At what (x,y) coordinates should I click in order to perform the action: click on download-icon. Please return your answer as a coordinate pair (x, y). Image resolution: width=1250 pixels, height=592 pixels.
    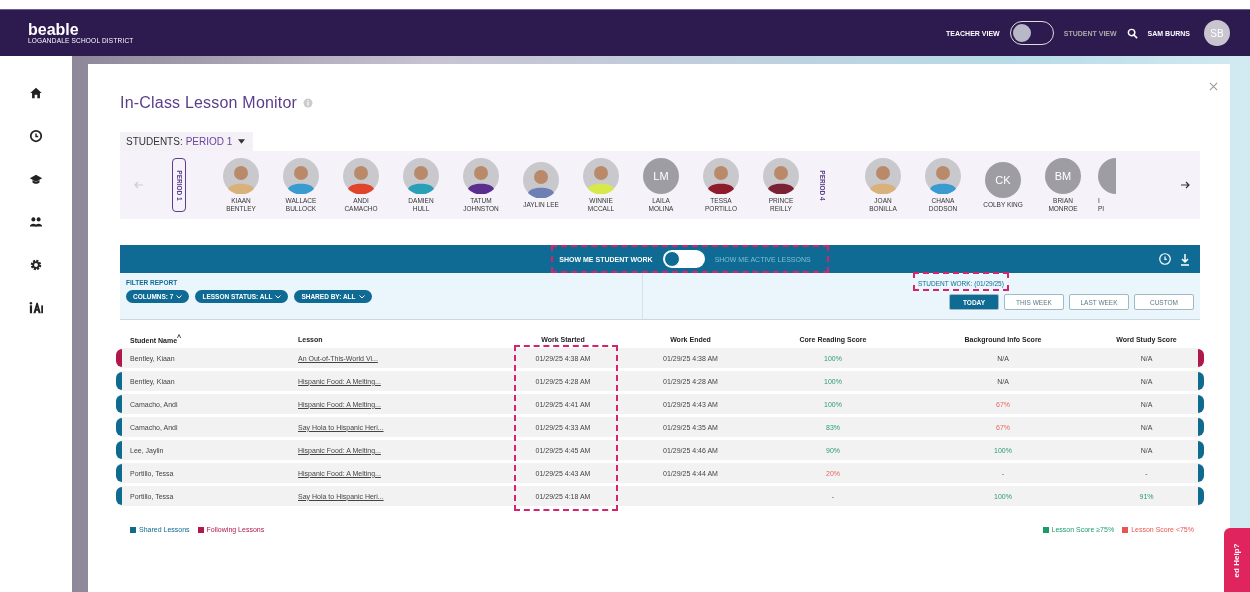
    Looking at the image, I should click on (1185, 259).